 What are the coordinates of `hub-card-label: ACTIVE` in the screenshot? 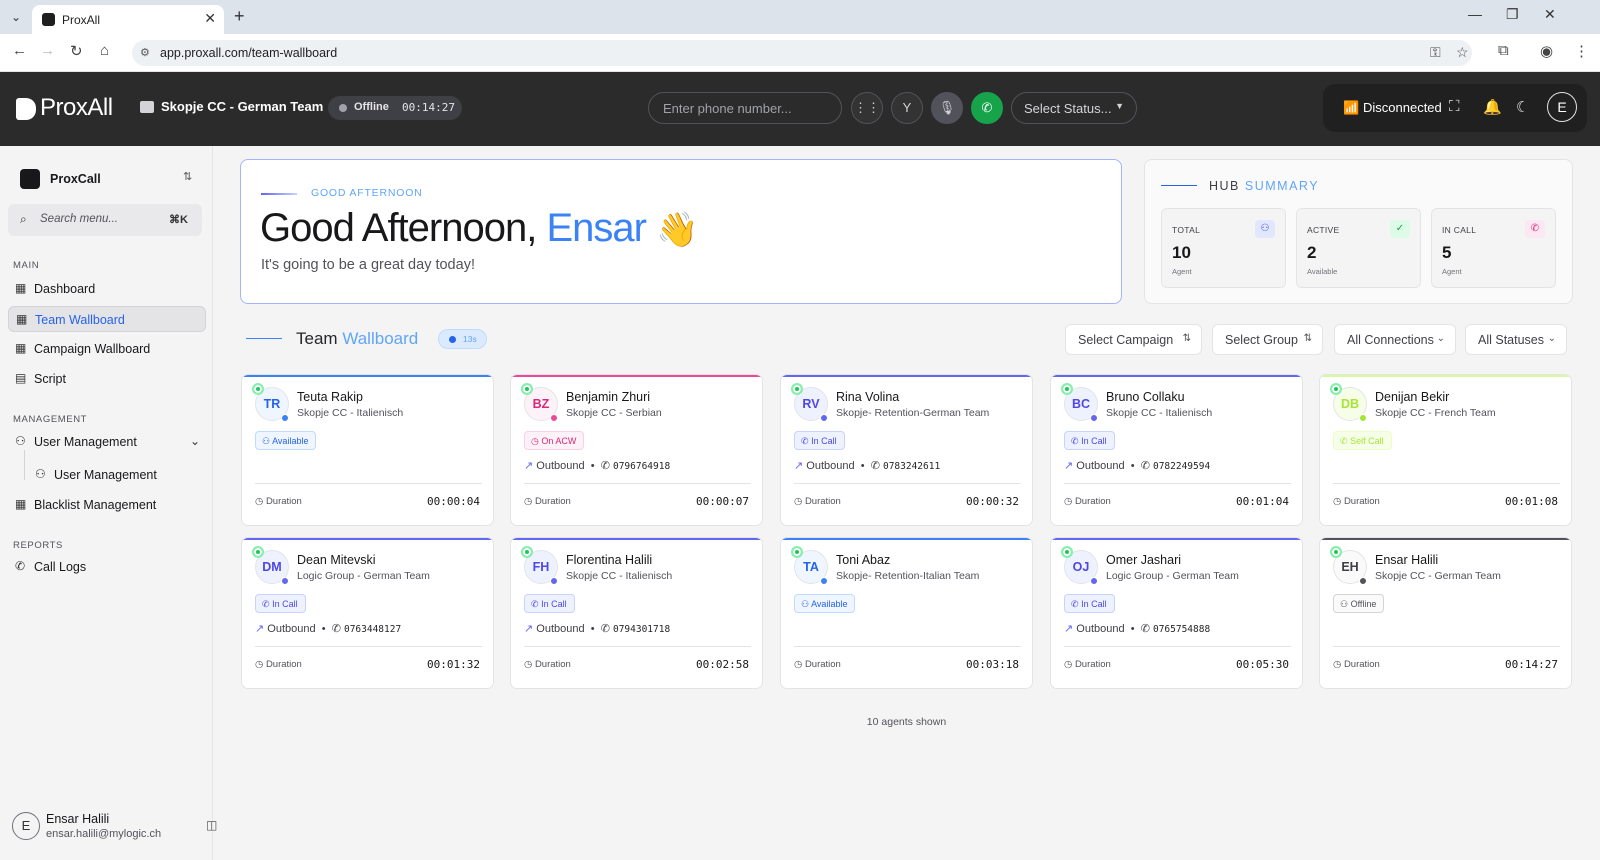 It's located at (1323, 230).